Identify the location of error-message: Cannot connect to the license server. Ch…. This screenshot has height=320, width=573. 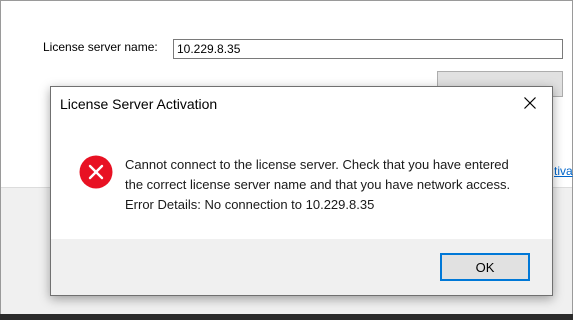
(335, 185).